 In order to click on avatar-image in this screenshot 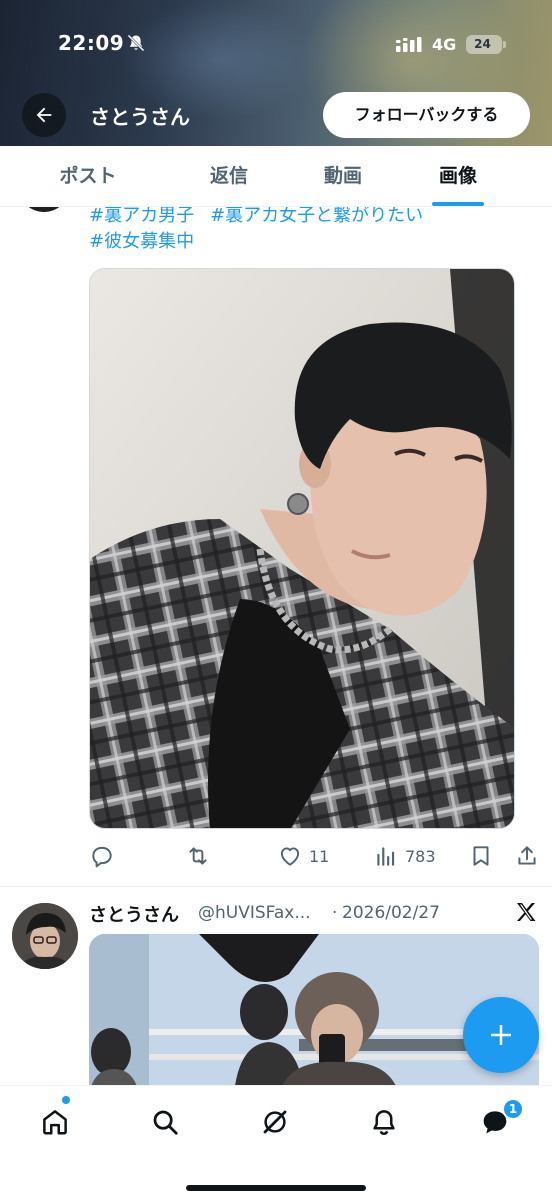, I will do `click(45, 936)`.